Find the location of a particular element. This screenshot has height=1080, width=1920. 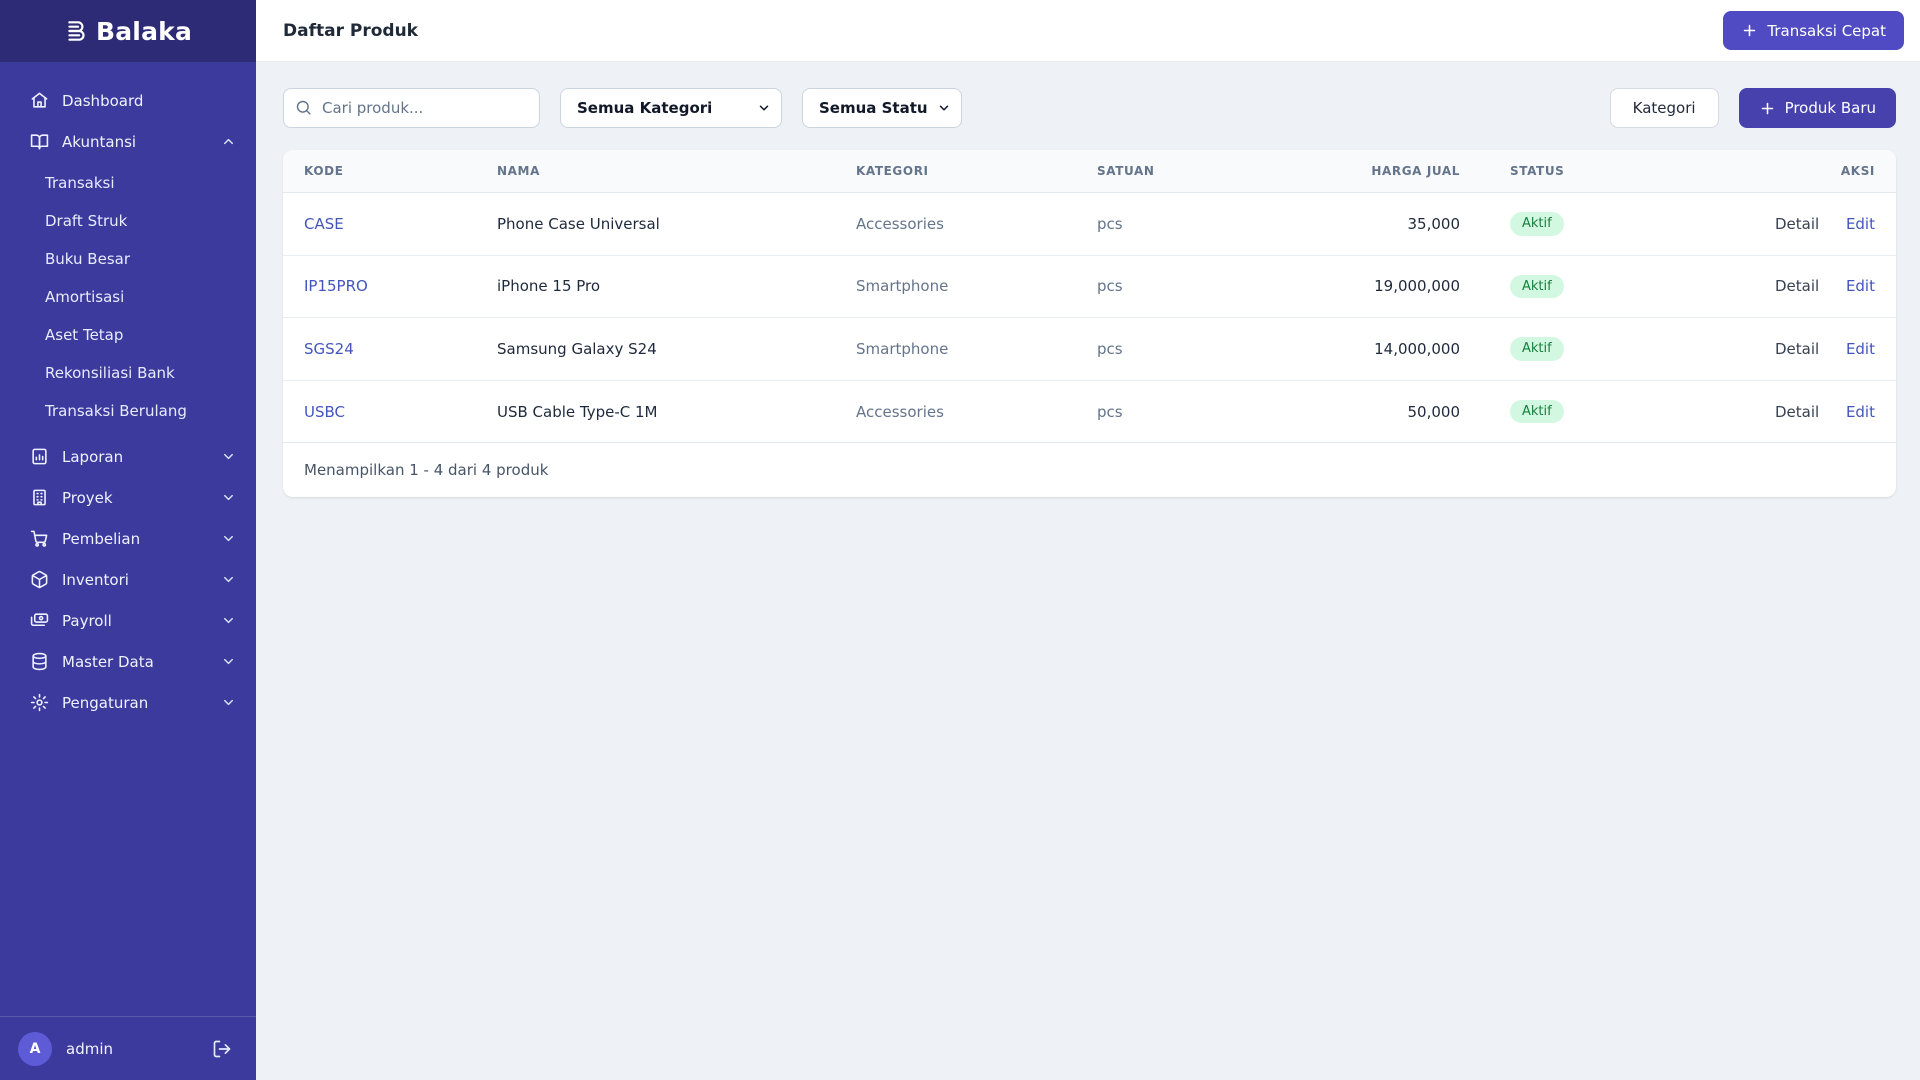

product-price: 50,000 is located at coordinates (1375, 412).